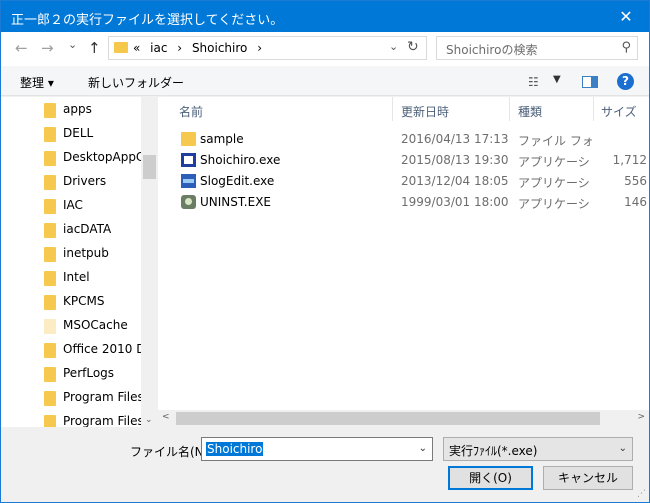 The height and width of the screenshot is (503, 650). I want to click on navigation-scrollbar: ⌄, so click(149, 262).